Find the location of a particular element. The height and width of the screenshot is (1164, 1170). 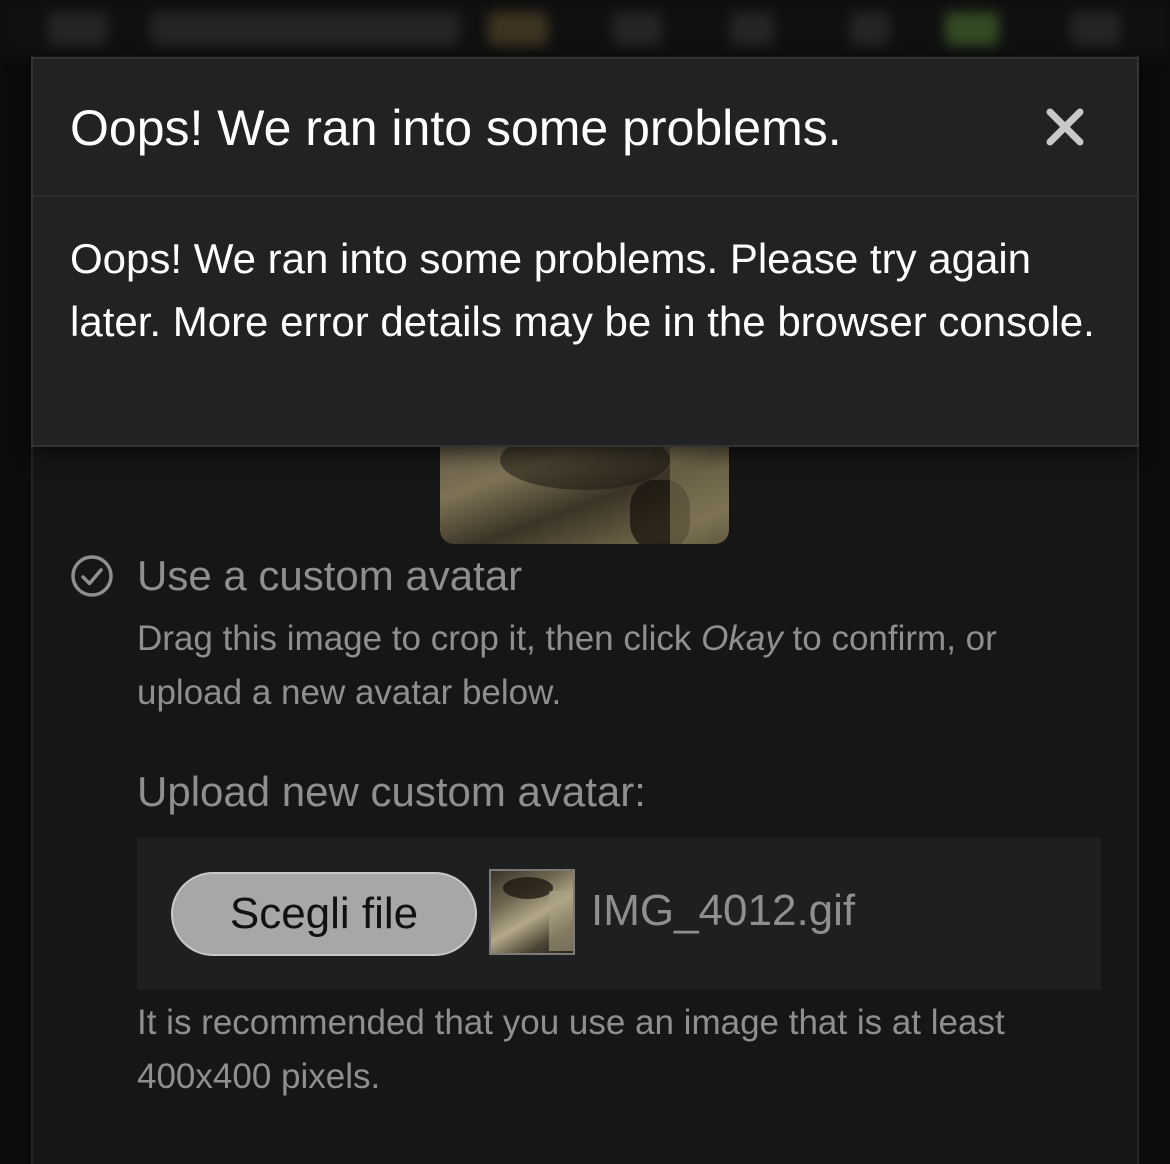

toast-title: Oops! We ran into some problems. is located at coordinates (456, 128).